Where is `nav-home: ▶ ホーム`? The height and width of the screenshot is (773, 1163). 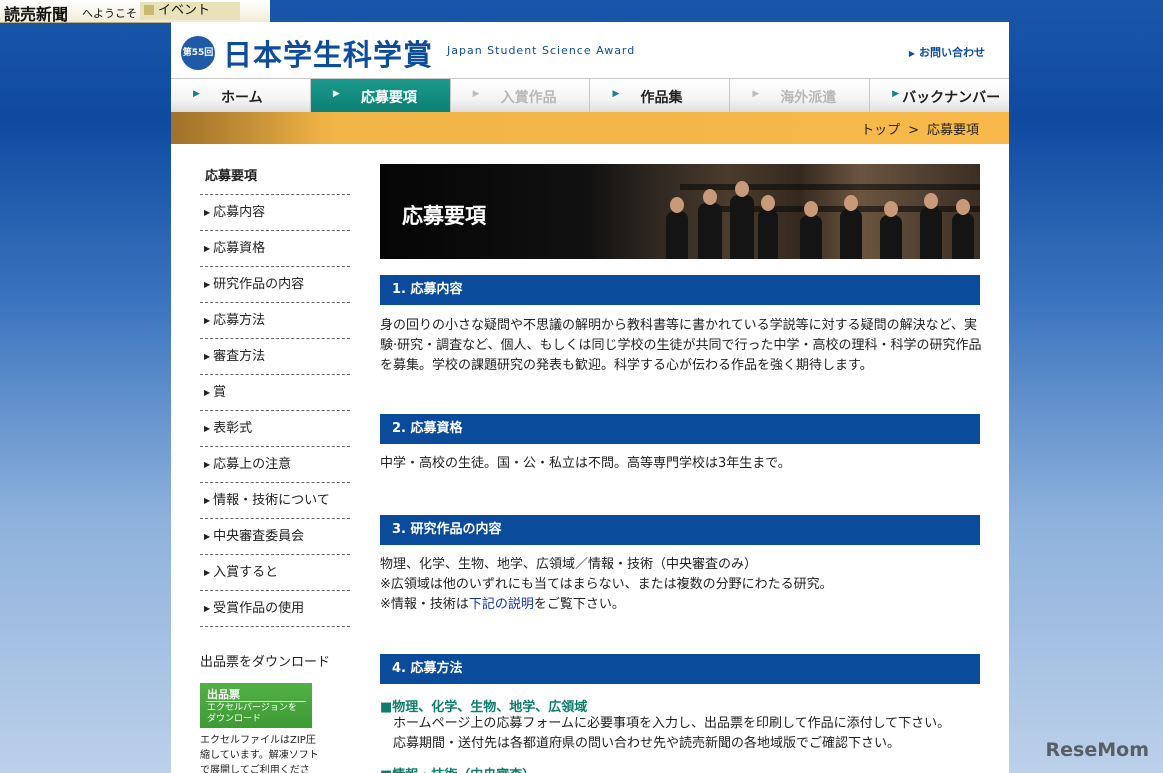
nav-home: ▶ ホーム is located at coordinates (241, 96).